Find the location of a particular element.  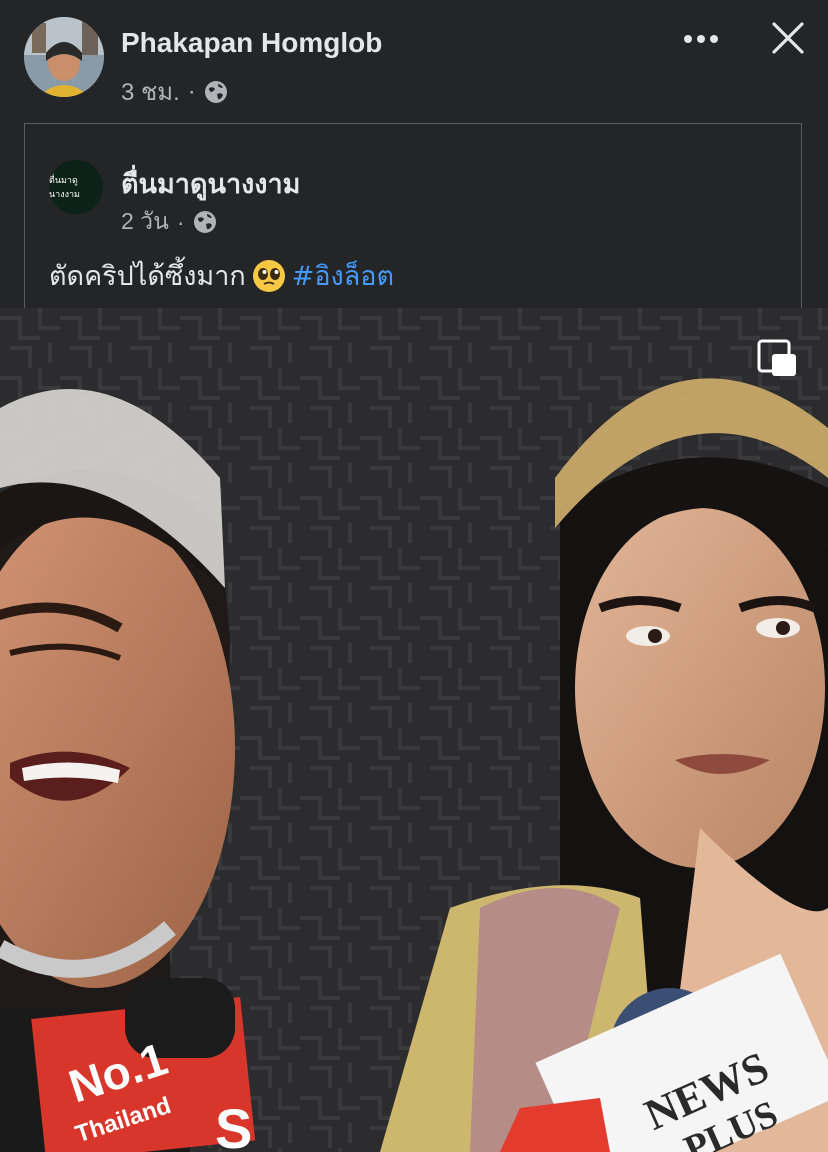

post-time: 3 ชม. is located at coordinates (150, 91).